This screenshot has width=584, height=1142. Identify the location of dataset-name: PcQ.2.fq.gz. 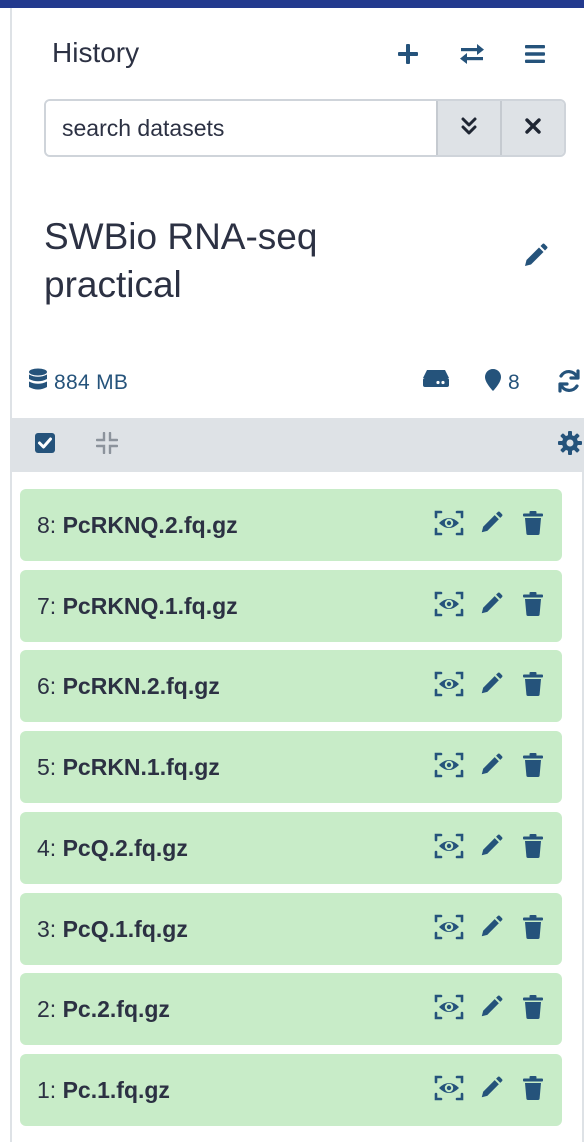
(125, 848).